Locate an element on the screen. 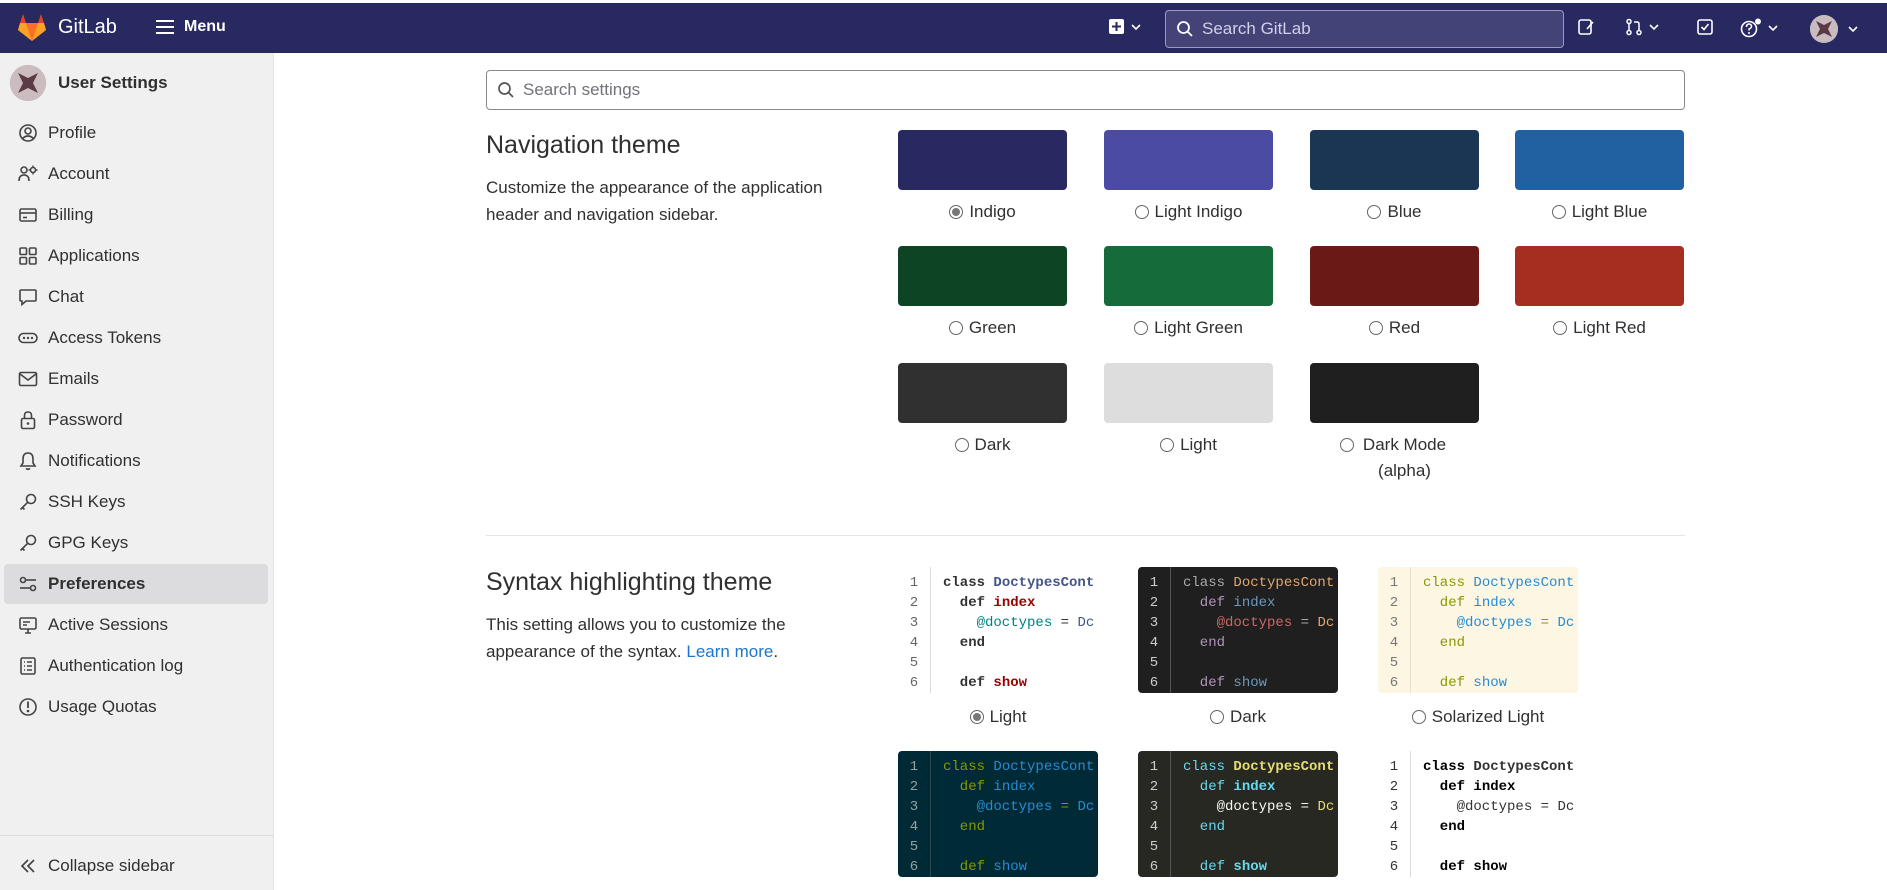 This screenshot has height=890, width=1887. learn-more-link: Learn more is located at coordinates (729, 651).